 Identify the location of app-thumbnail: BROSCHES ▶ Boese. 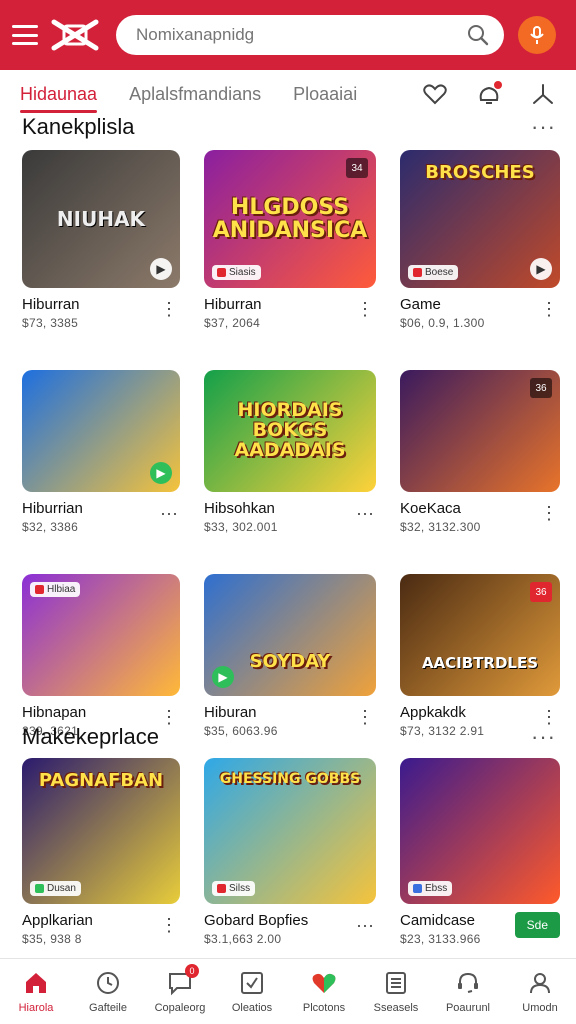
(480, 219).